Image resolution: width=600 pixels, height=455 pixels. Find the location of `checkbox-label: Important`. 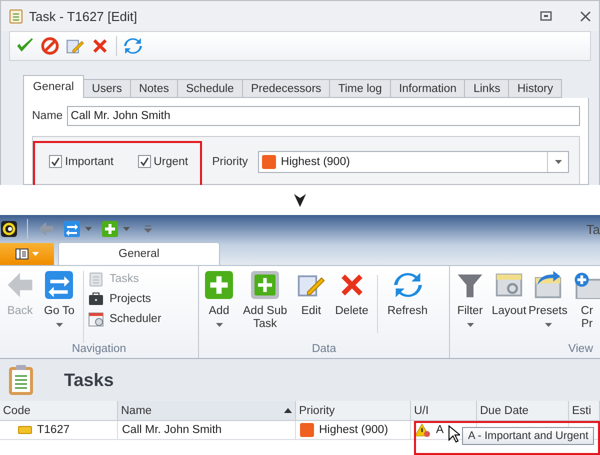

checkbox-label: Important is located at coordinates (89, 162).